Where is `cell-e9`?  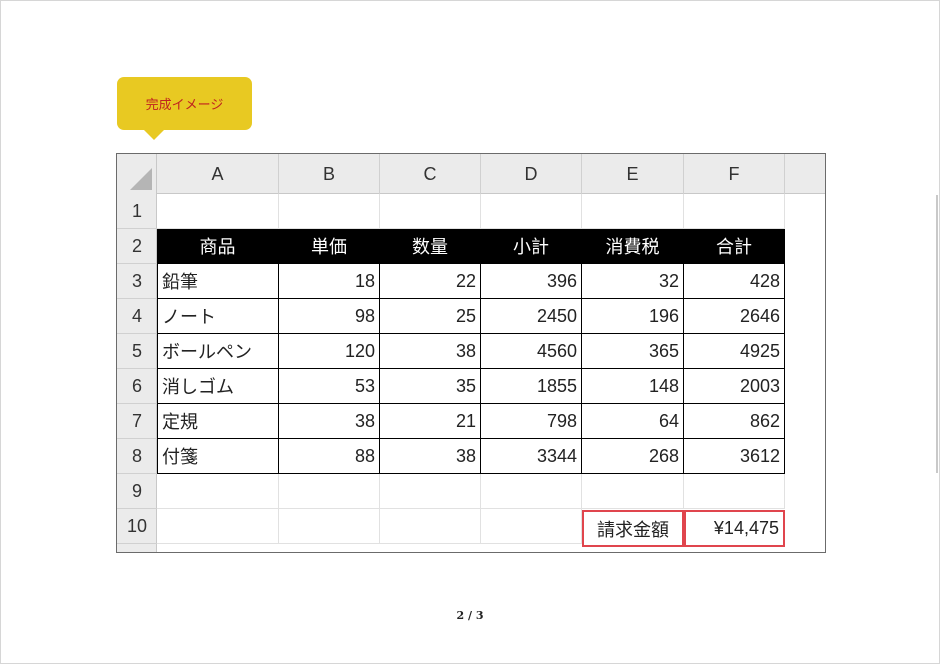 cell-e9 is located at coordinates (633, 491).